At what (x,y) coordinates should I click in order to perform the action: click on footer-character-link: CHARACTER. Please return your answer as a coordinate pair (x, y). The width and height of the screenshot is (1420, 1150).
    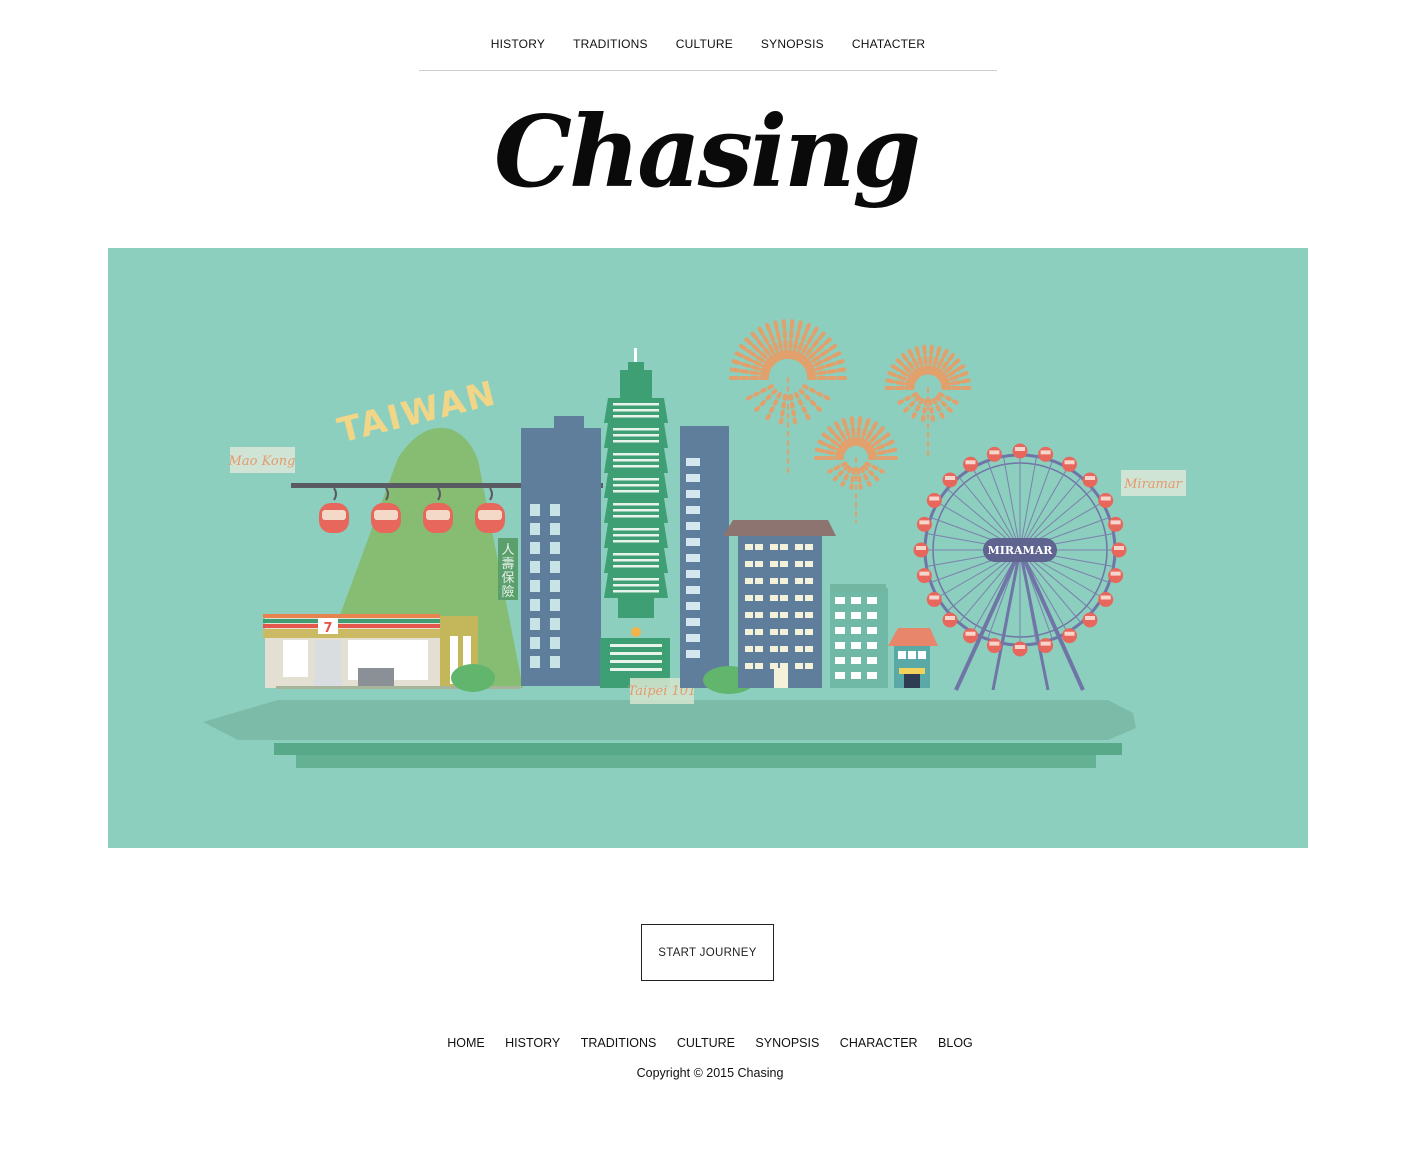
    Looking at the image, I should click on (879, 1043).